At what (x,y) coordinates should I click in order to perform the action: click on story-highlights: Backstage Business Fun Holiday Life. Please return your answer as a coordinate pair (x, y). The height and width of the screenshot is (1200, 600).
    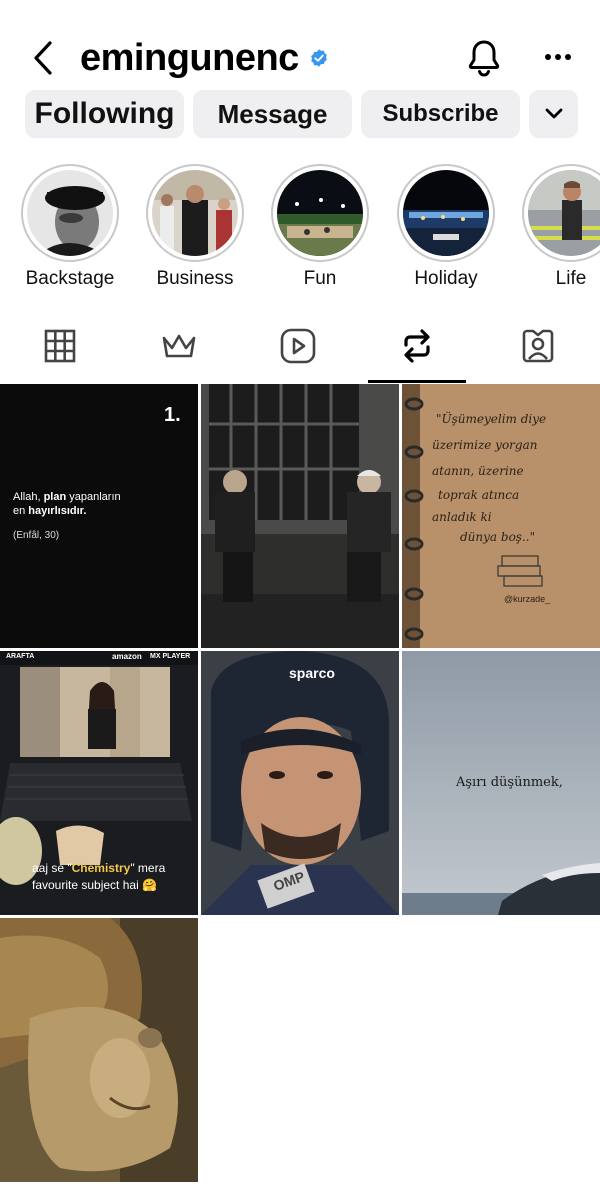
    Looking at the image, I should click on (300, 229).